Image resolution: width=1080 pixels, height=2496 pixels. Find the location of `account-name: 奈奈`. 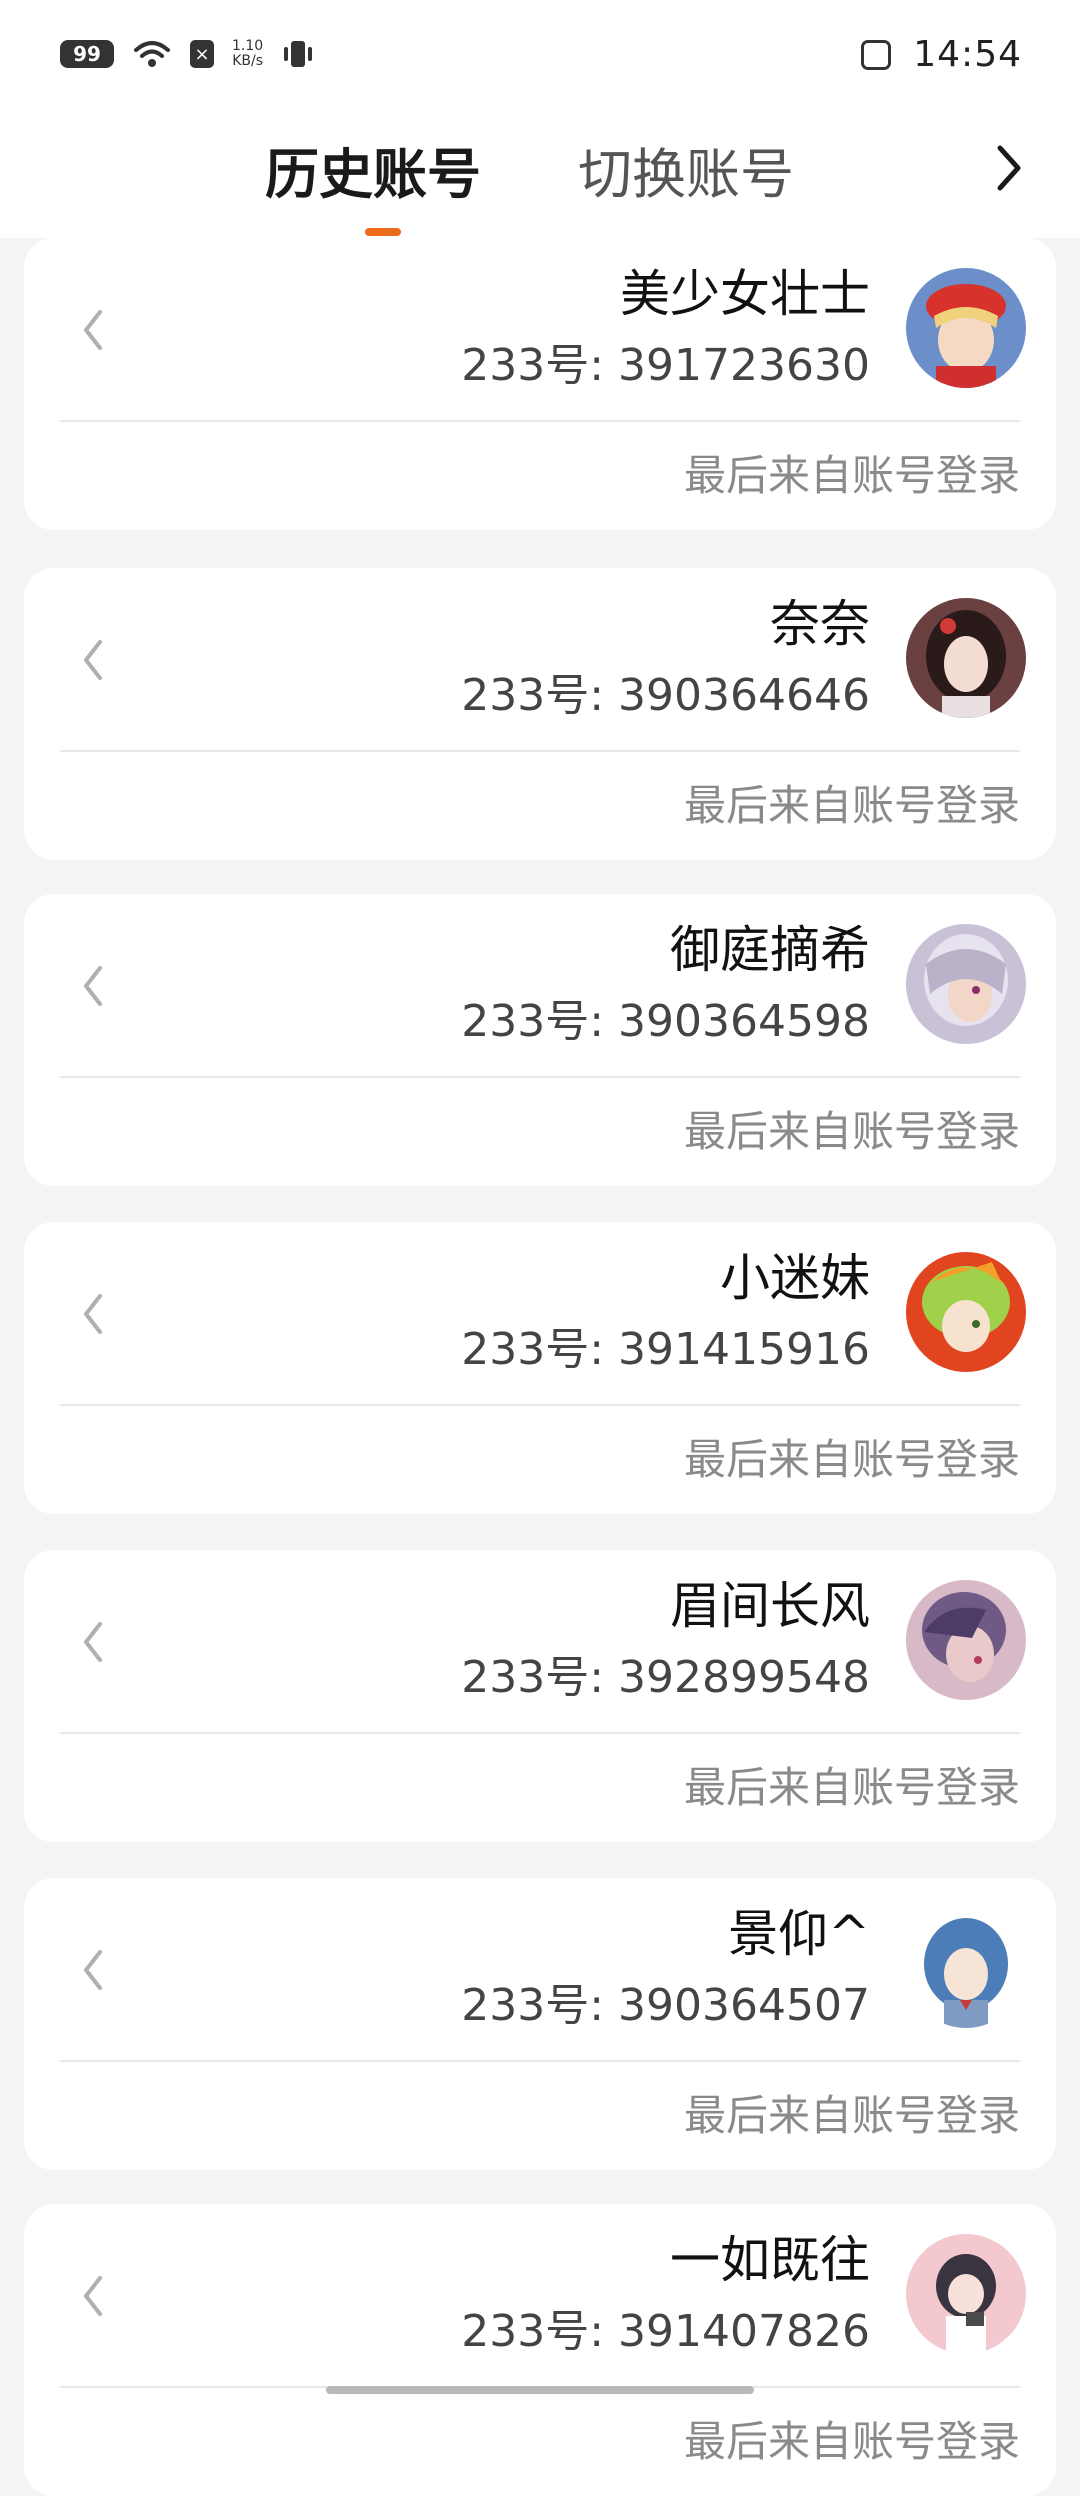

account-name: 奈奈 is located at coordinates (820, 624).